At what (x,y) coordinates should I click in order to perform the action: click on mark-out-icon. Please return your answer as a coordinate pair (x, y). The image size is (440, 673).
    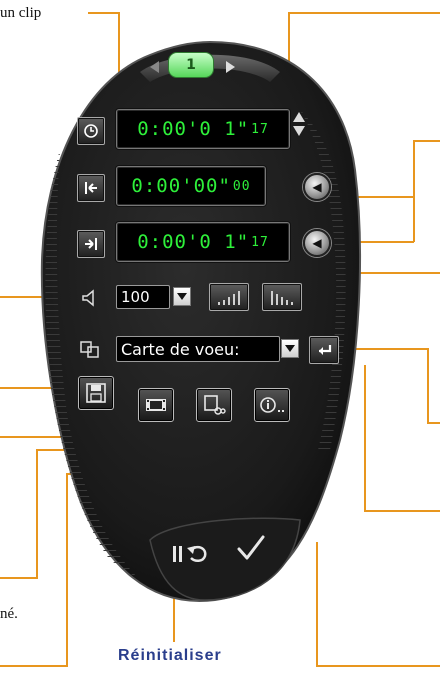
    Looking at the image, I should click on (91, 244).